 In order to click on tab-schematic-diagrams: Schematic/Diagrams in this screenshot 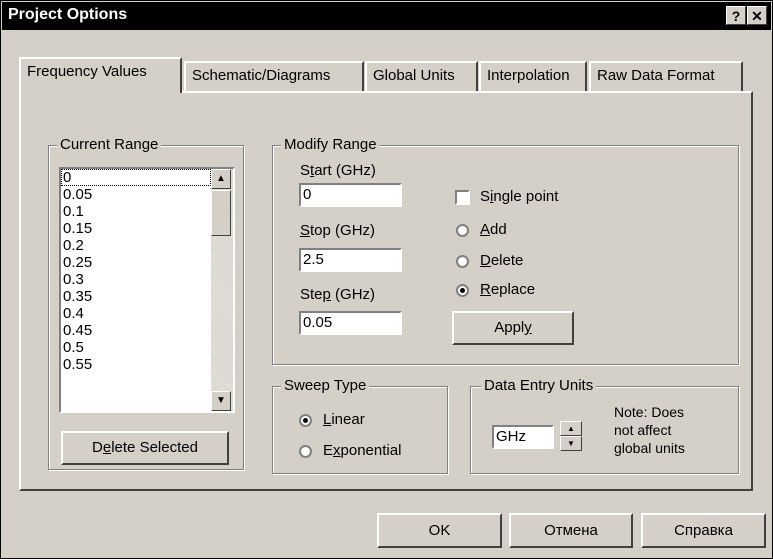, I will do `click(274, 76)`.